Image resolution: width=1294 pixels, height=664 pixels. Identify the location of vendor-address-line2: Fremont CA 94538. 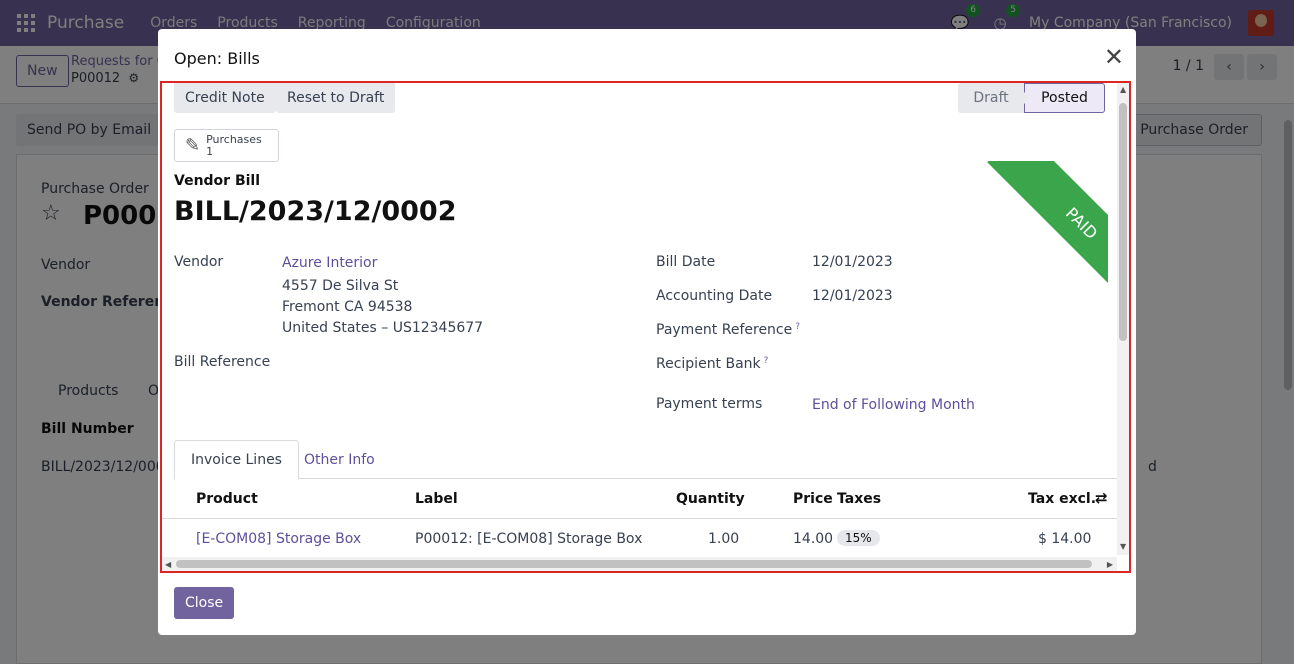
(347, 307).